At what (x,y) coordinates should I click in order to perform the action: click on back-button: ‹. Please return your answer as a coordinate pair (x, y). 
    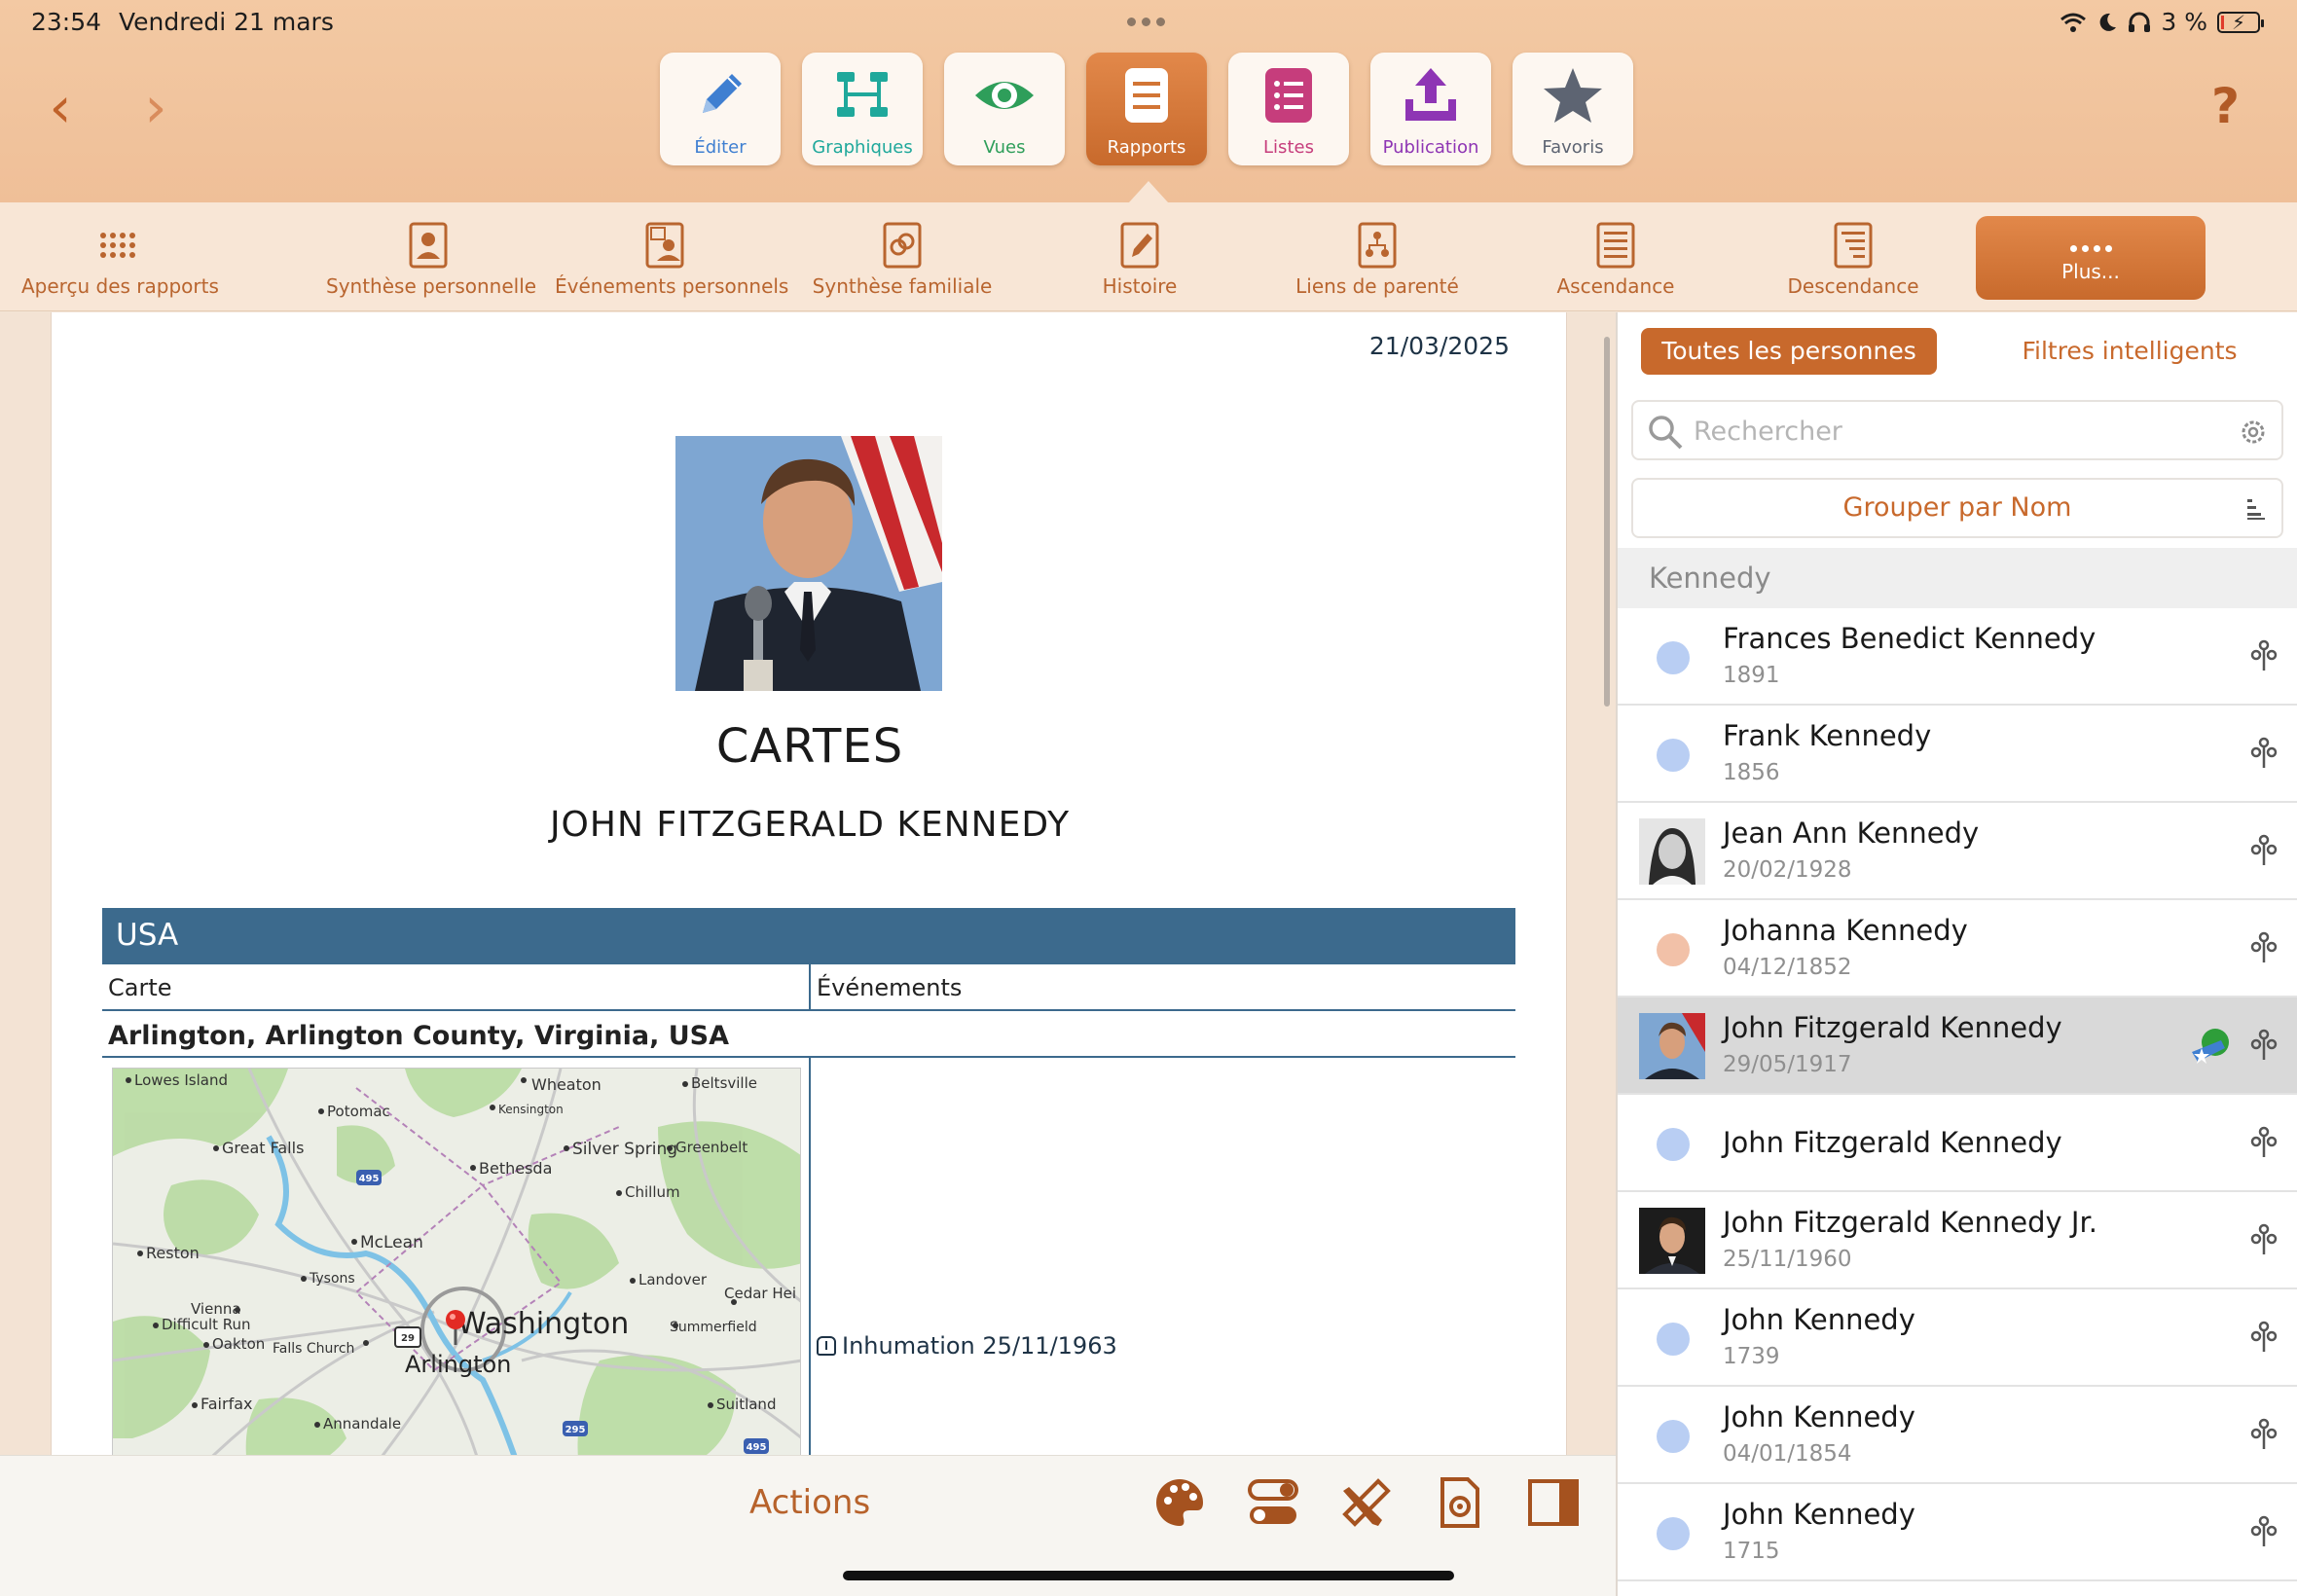
    Looking at the image, I should click on (60, 108).